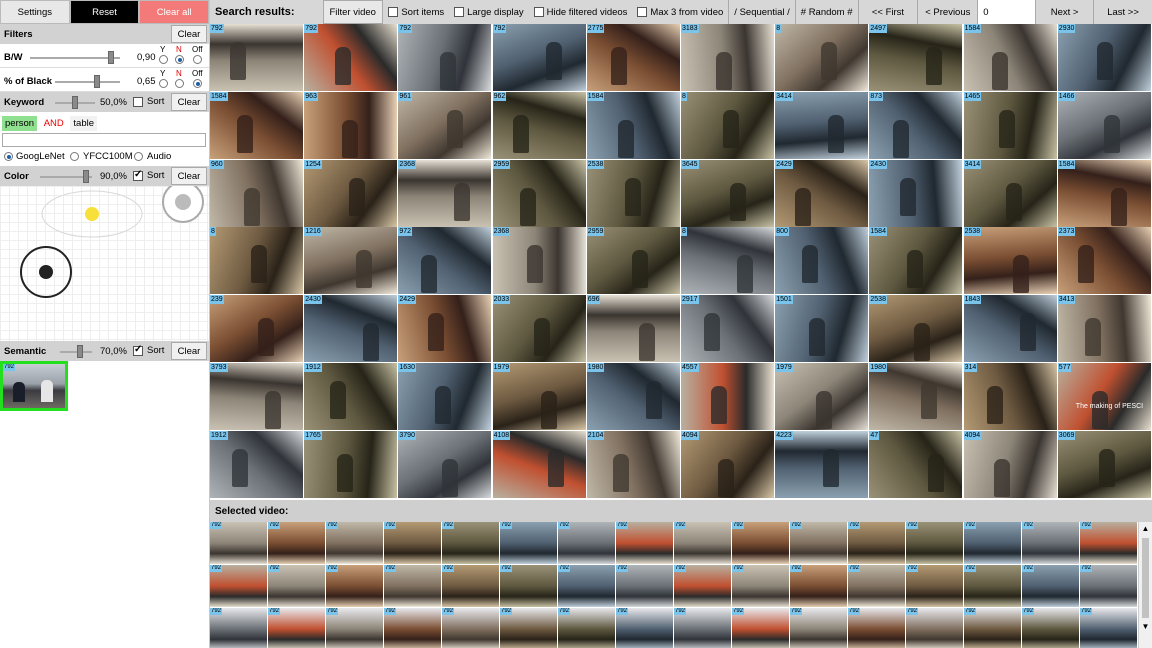  Describe the element at coordinates (633, 57) in the screenshot. I see `result-thumbnail: 2775` at that location.